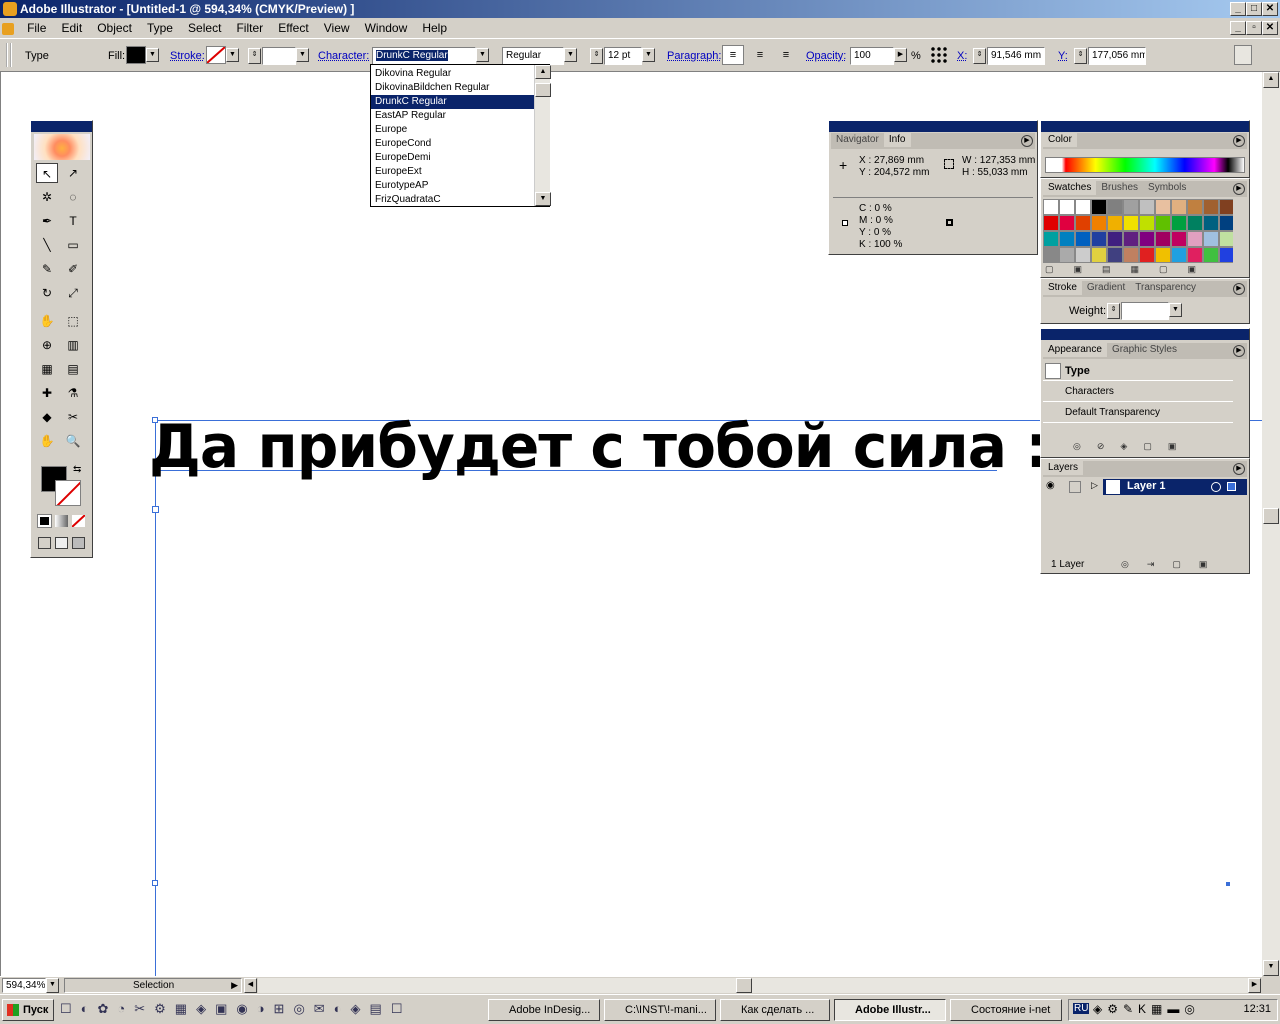  What do you see at coordinates (1271, 516) in the screenshot?
I see `vertical-scroll-thumb` at bounding box center [1271, 516].